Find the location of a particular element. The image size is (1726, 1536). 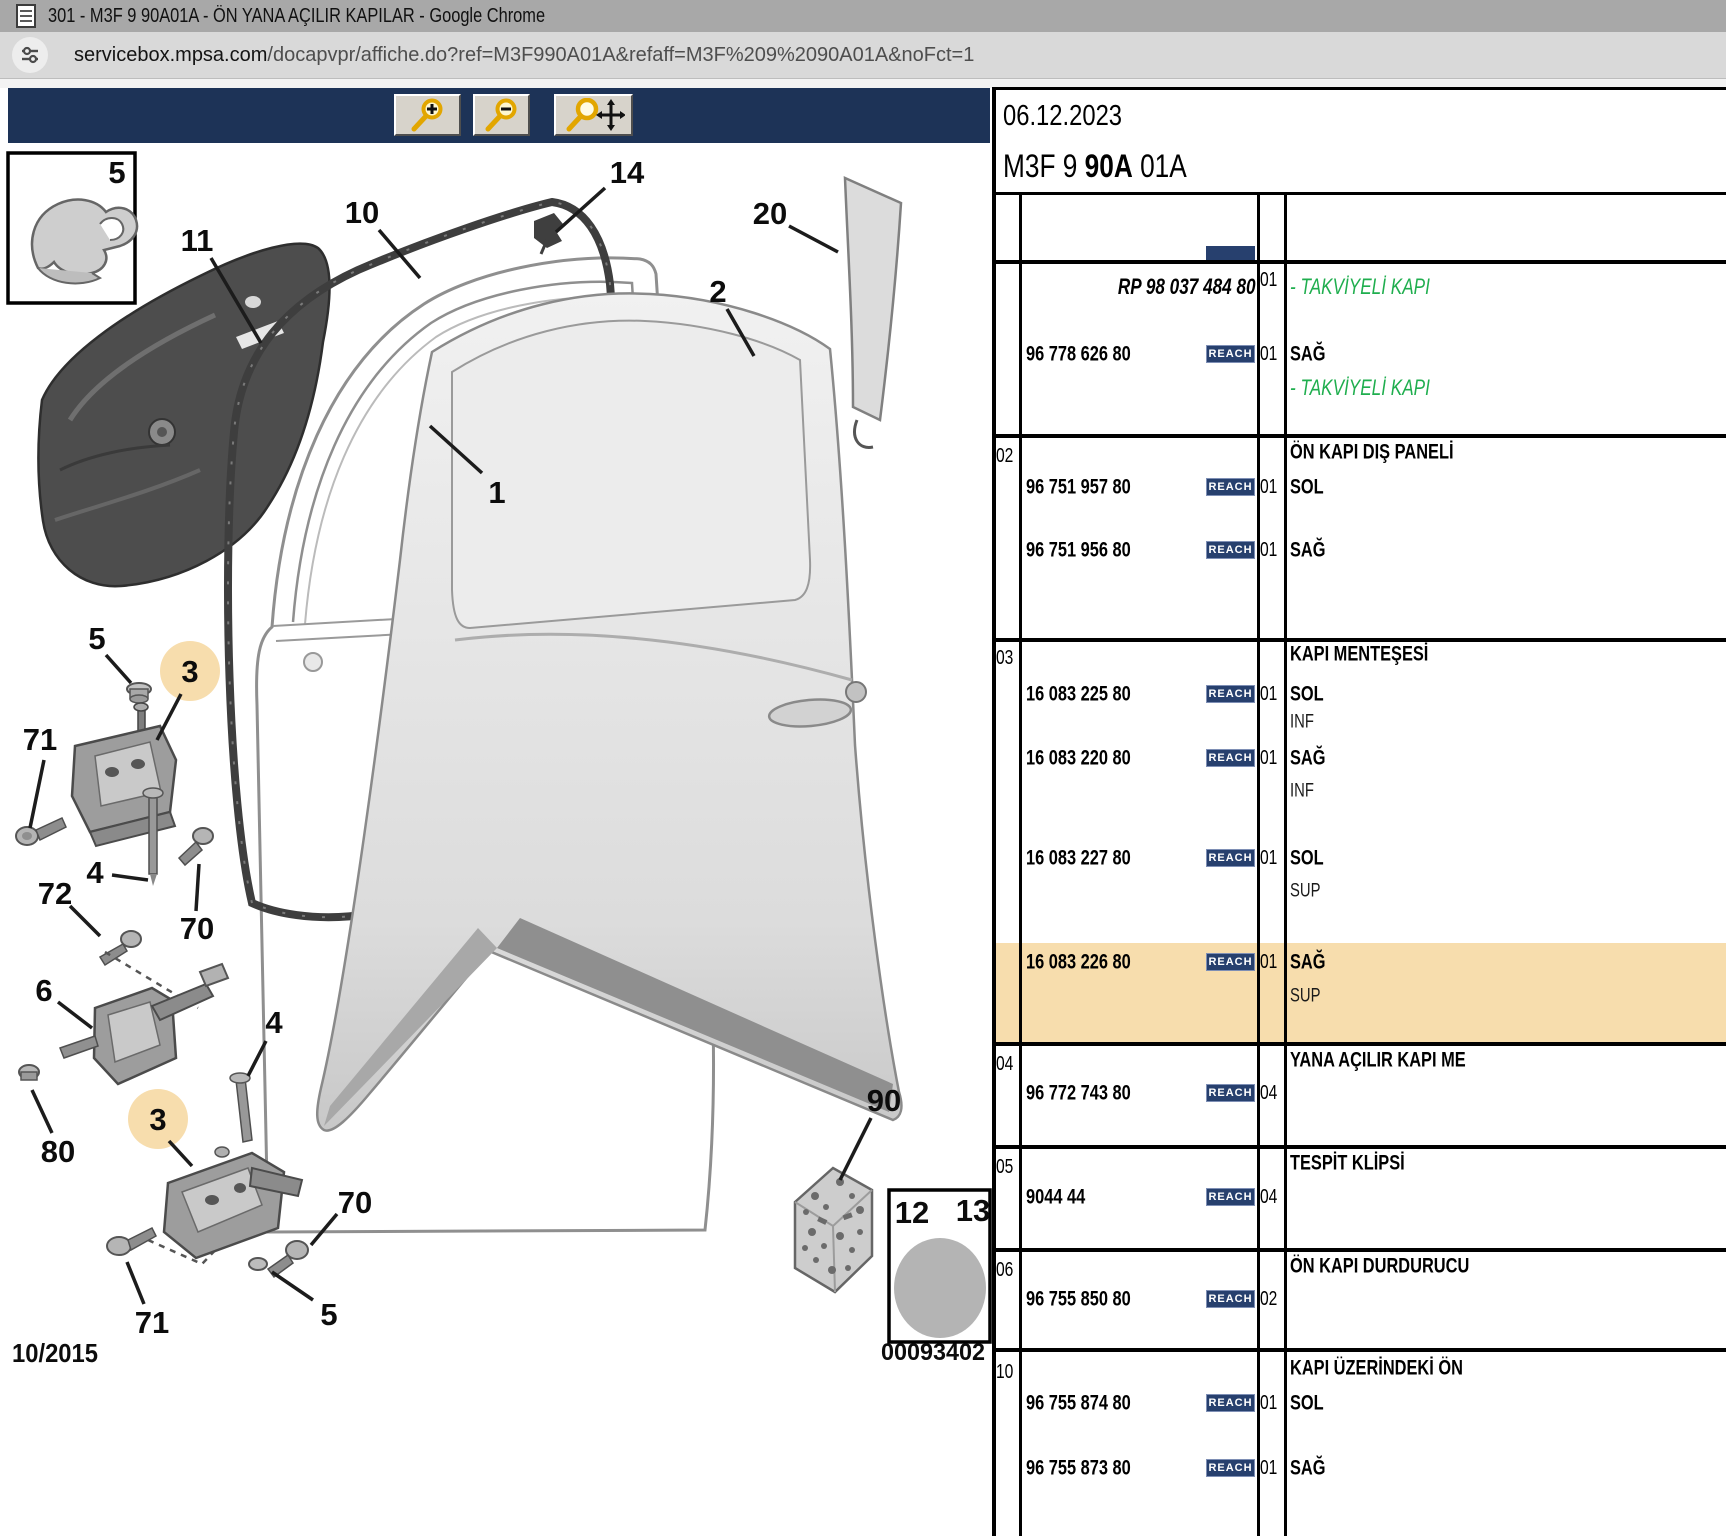

group-code: 05 is located at coordinates (1005, 1167).